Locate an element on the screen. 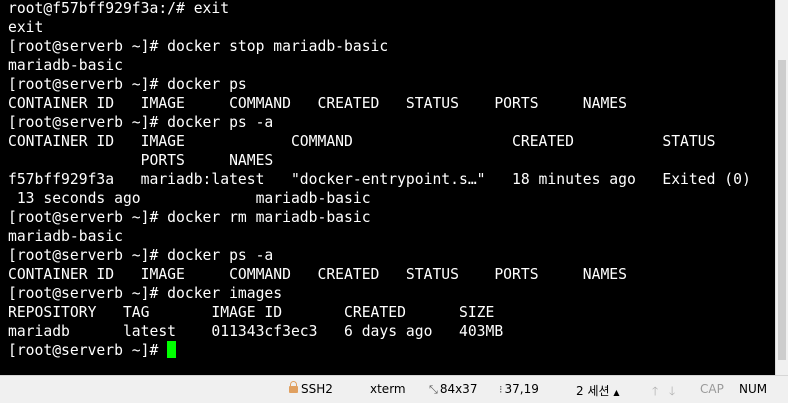  resize-icon: ⤡ is located at coordinates (433, 389).